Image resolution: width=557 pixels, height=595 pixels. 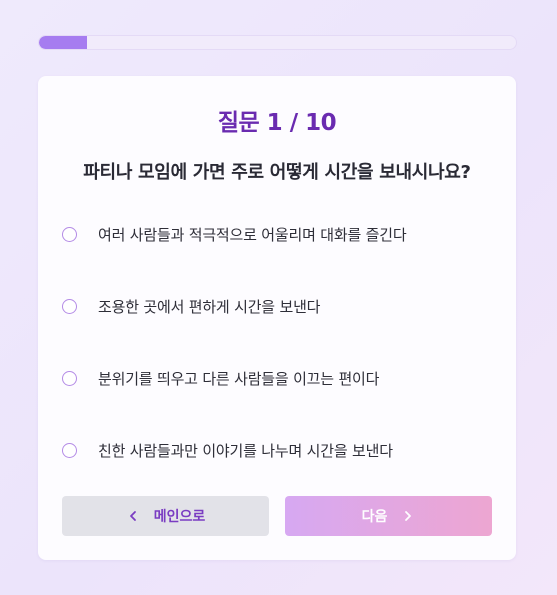 What do you see at coordinates (239, 378) in the screenshot?
I see `answer-option-label: 분위기를 띄우고 다른 사람들을 이끄는 편이다` at bounding box center [239, 378].